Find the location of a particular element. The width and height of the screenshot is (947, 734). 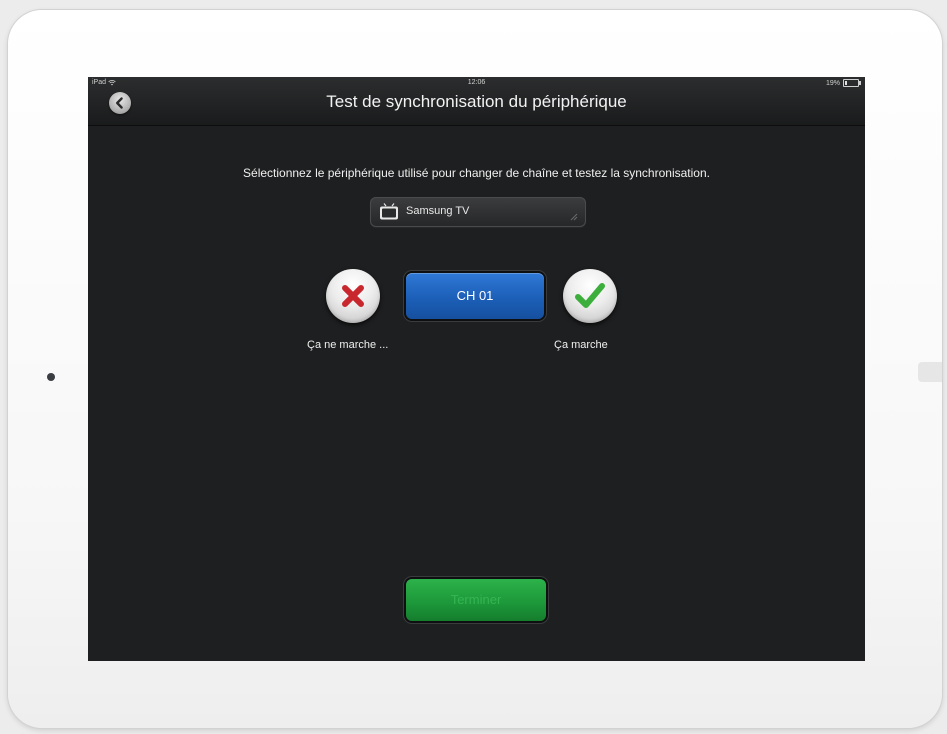

cross-icon is located at coordinates (353, 296).